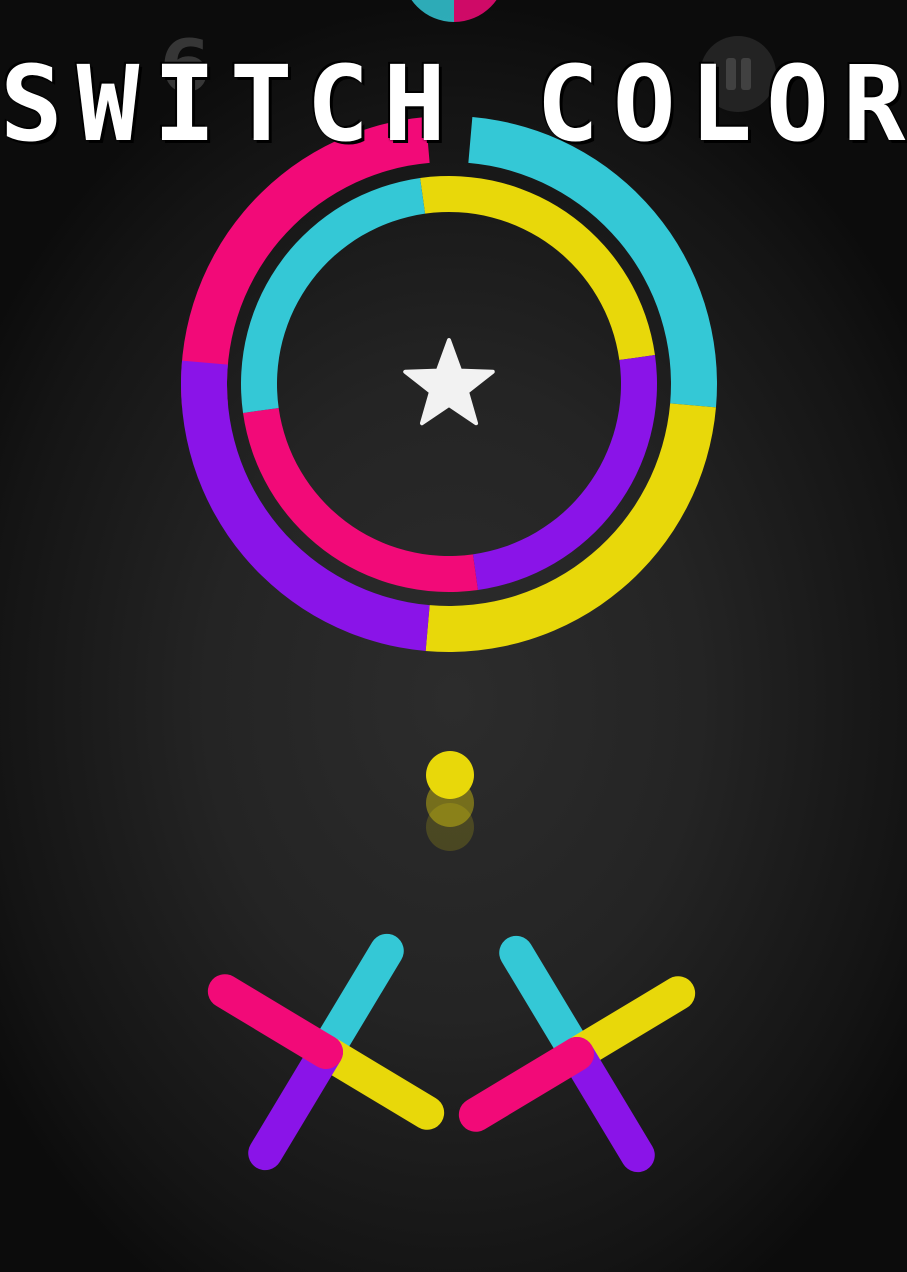 The width and height of the screenshot is (907, 1272). Describe the element at coordinates (453, 104) in the screenshot. I see `game-title: SWITCH COLOR` at that location.